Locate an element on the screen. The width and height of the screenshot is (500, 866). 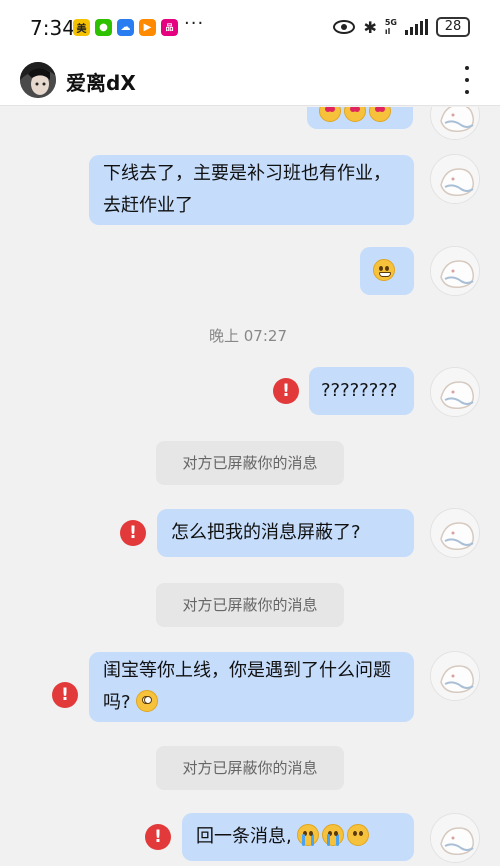
message-text: 下线去了，主要是补习班也有作业，去赶作业了 is located at coordinates (247, 189).